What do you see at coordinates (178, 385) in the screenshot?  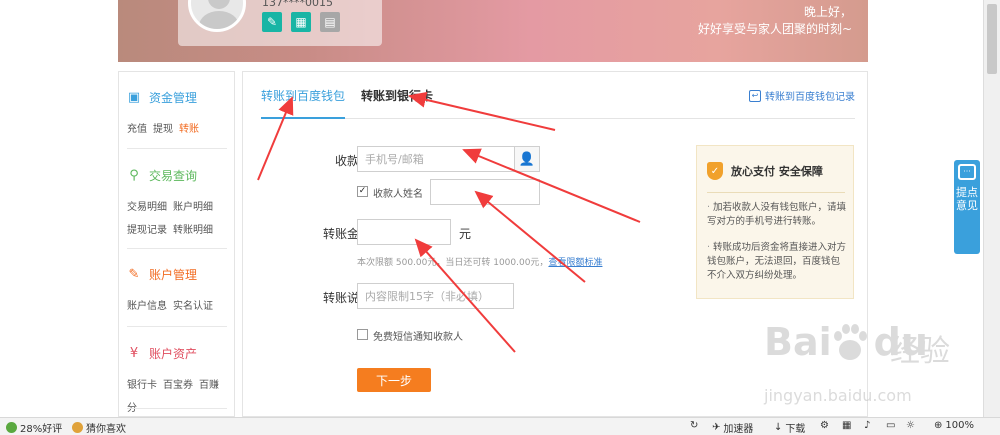 I see `sidebar-item-coupon: 百宝券` at bounding box center [178, 385].